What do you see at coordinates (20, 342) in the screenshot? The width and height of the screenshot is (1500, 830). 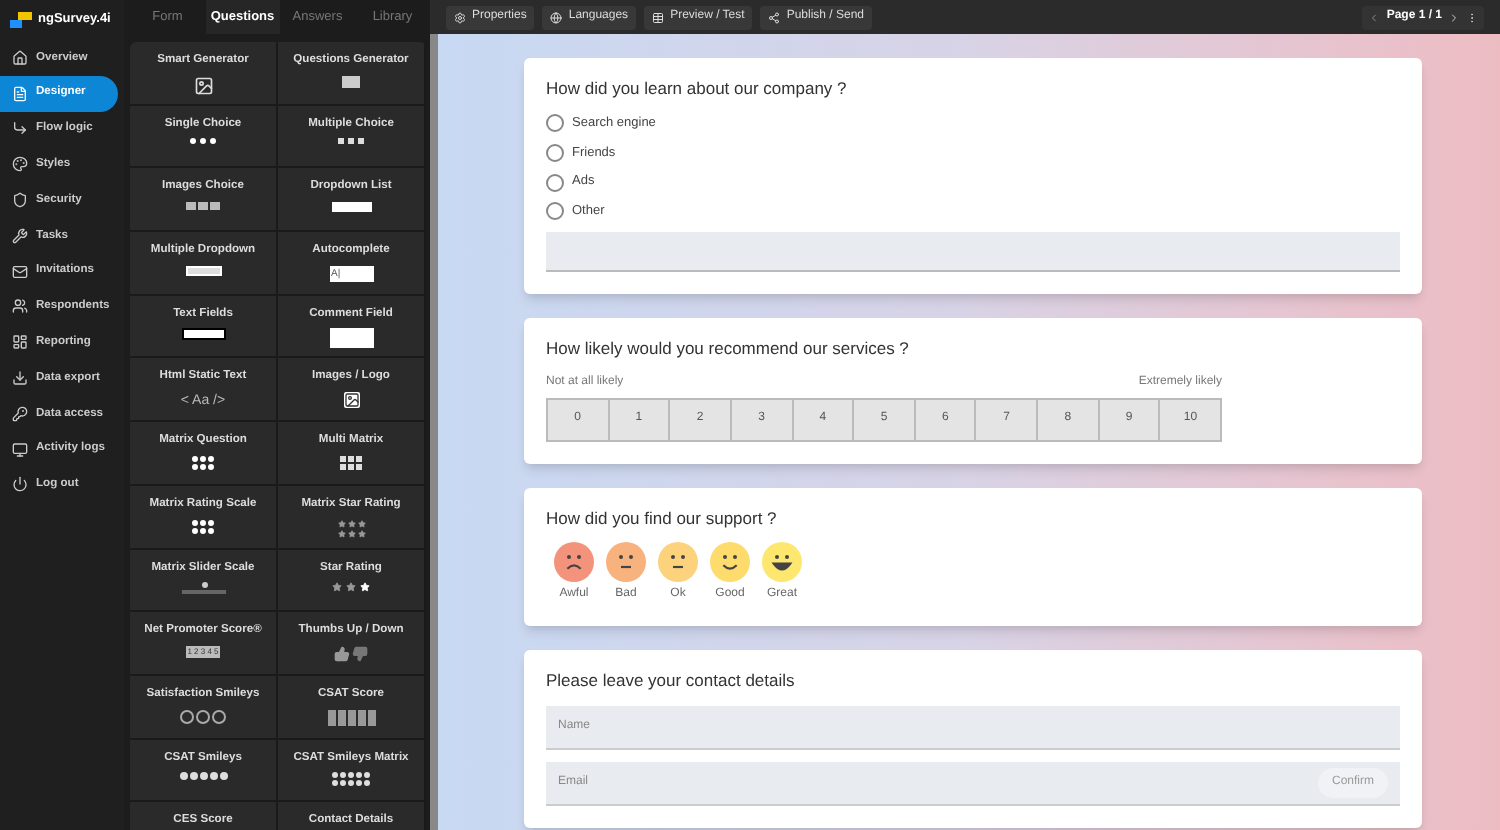 I see `dashboard-icon` at bounding box center [20, 342].